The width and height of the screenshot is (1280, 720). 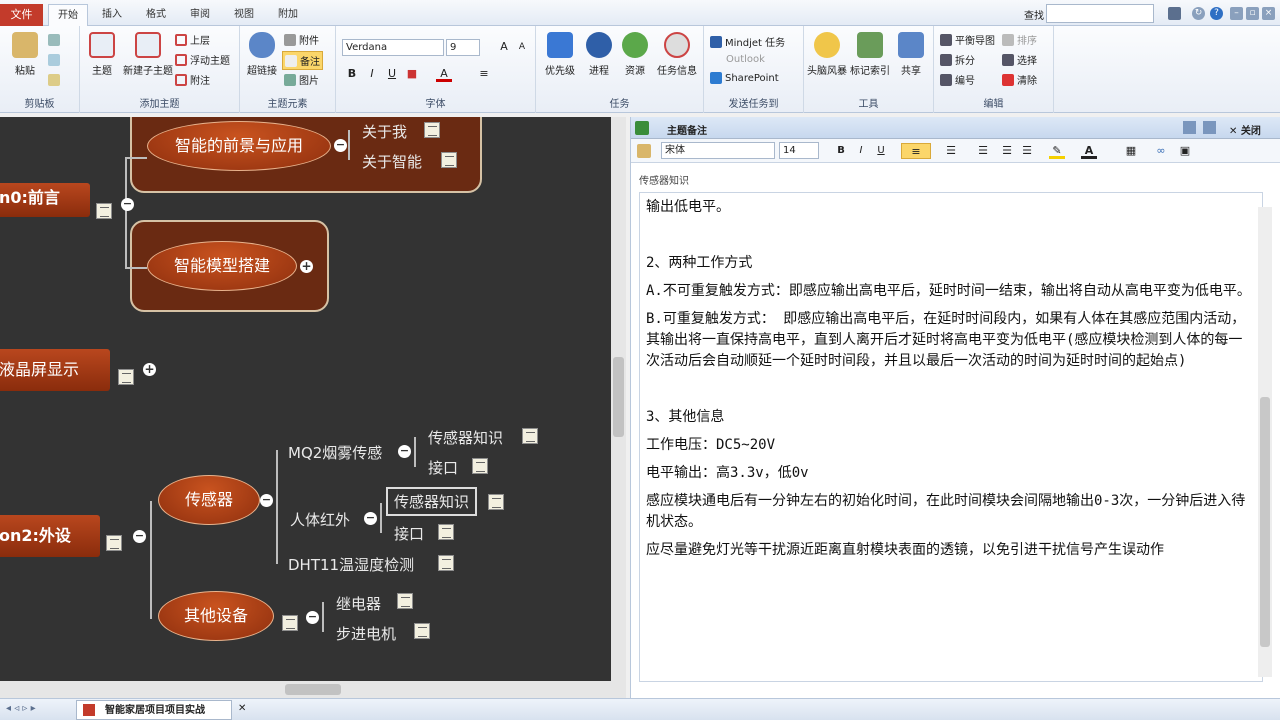 I want to click on link-button: ∞, so click(x=1161, y=151).